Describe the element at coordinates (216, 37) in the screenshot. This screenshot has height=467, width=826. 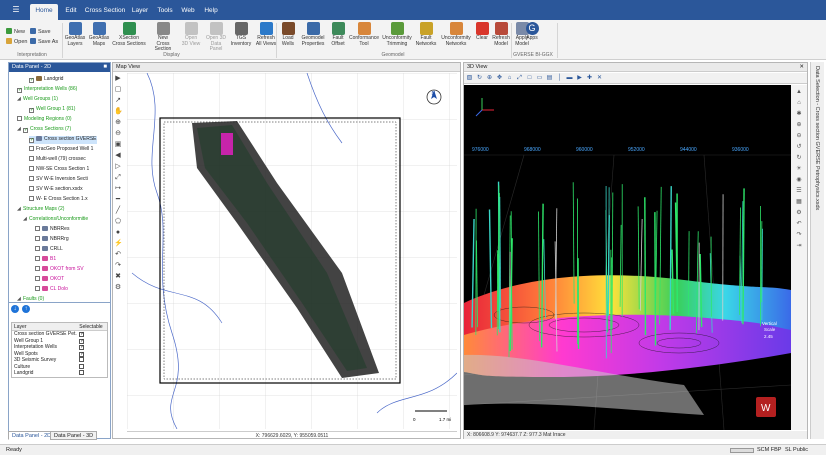
I see `open-3d-panel-button: Open 3D Data Panel` at that location.